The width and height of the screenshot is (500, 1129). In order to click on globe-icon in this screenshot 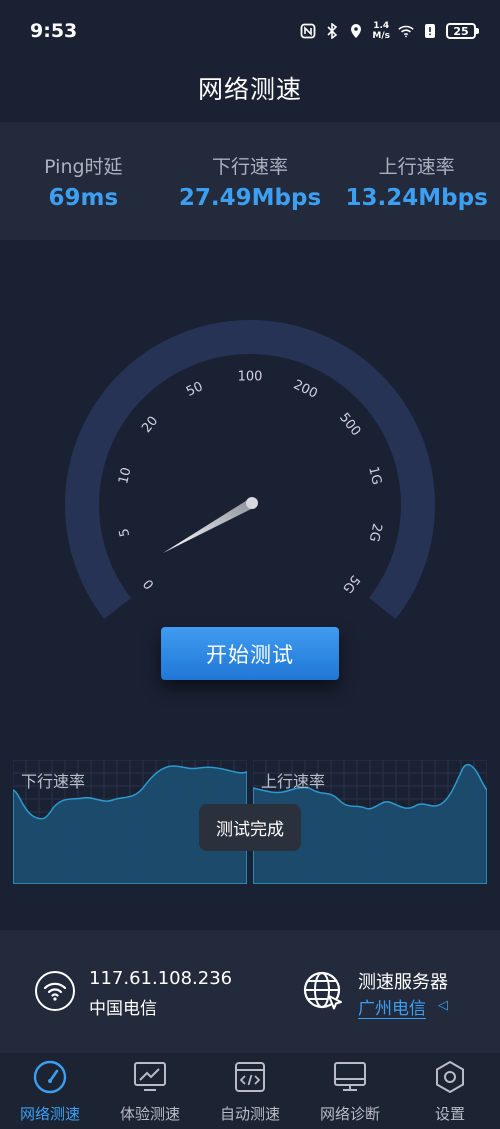, I will do `click(323, 991)`.